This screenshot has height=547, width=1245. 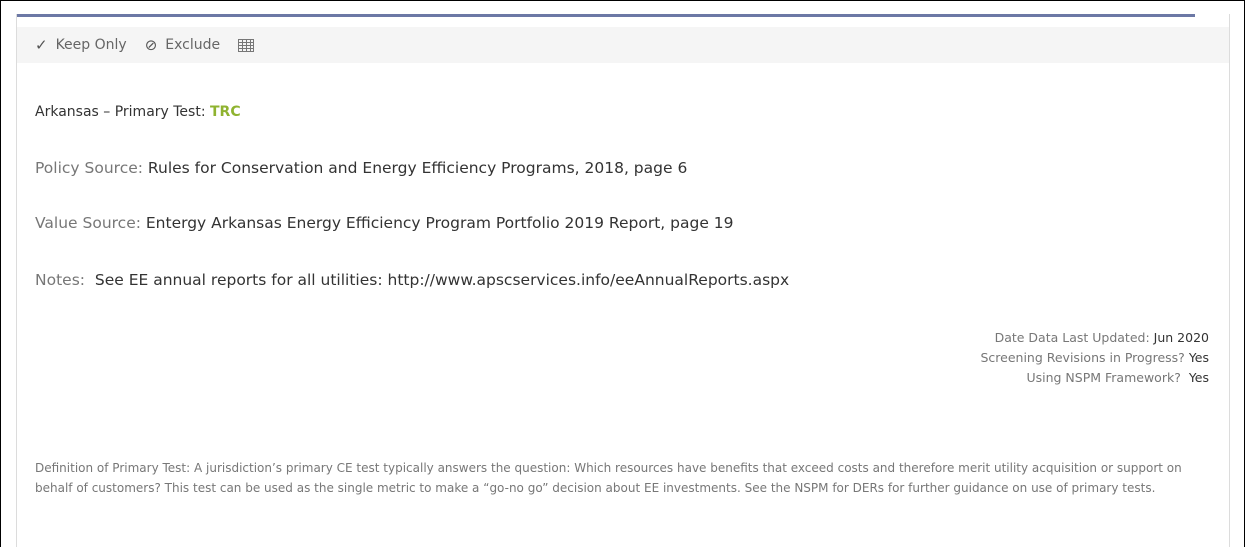 I want to click on nspm-value: Yes, so click(x=1198, y=377).